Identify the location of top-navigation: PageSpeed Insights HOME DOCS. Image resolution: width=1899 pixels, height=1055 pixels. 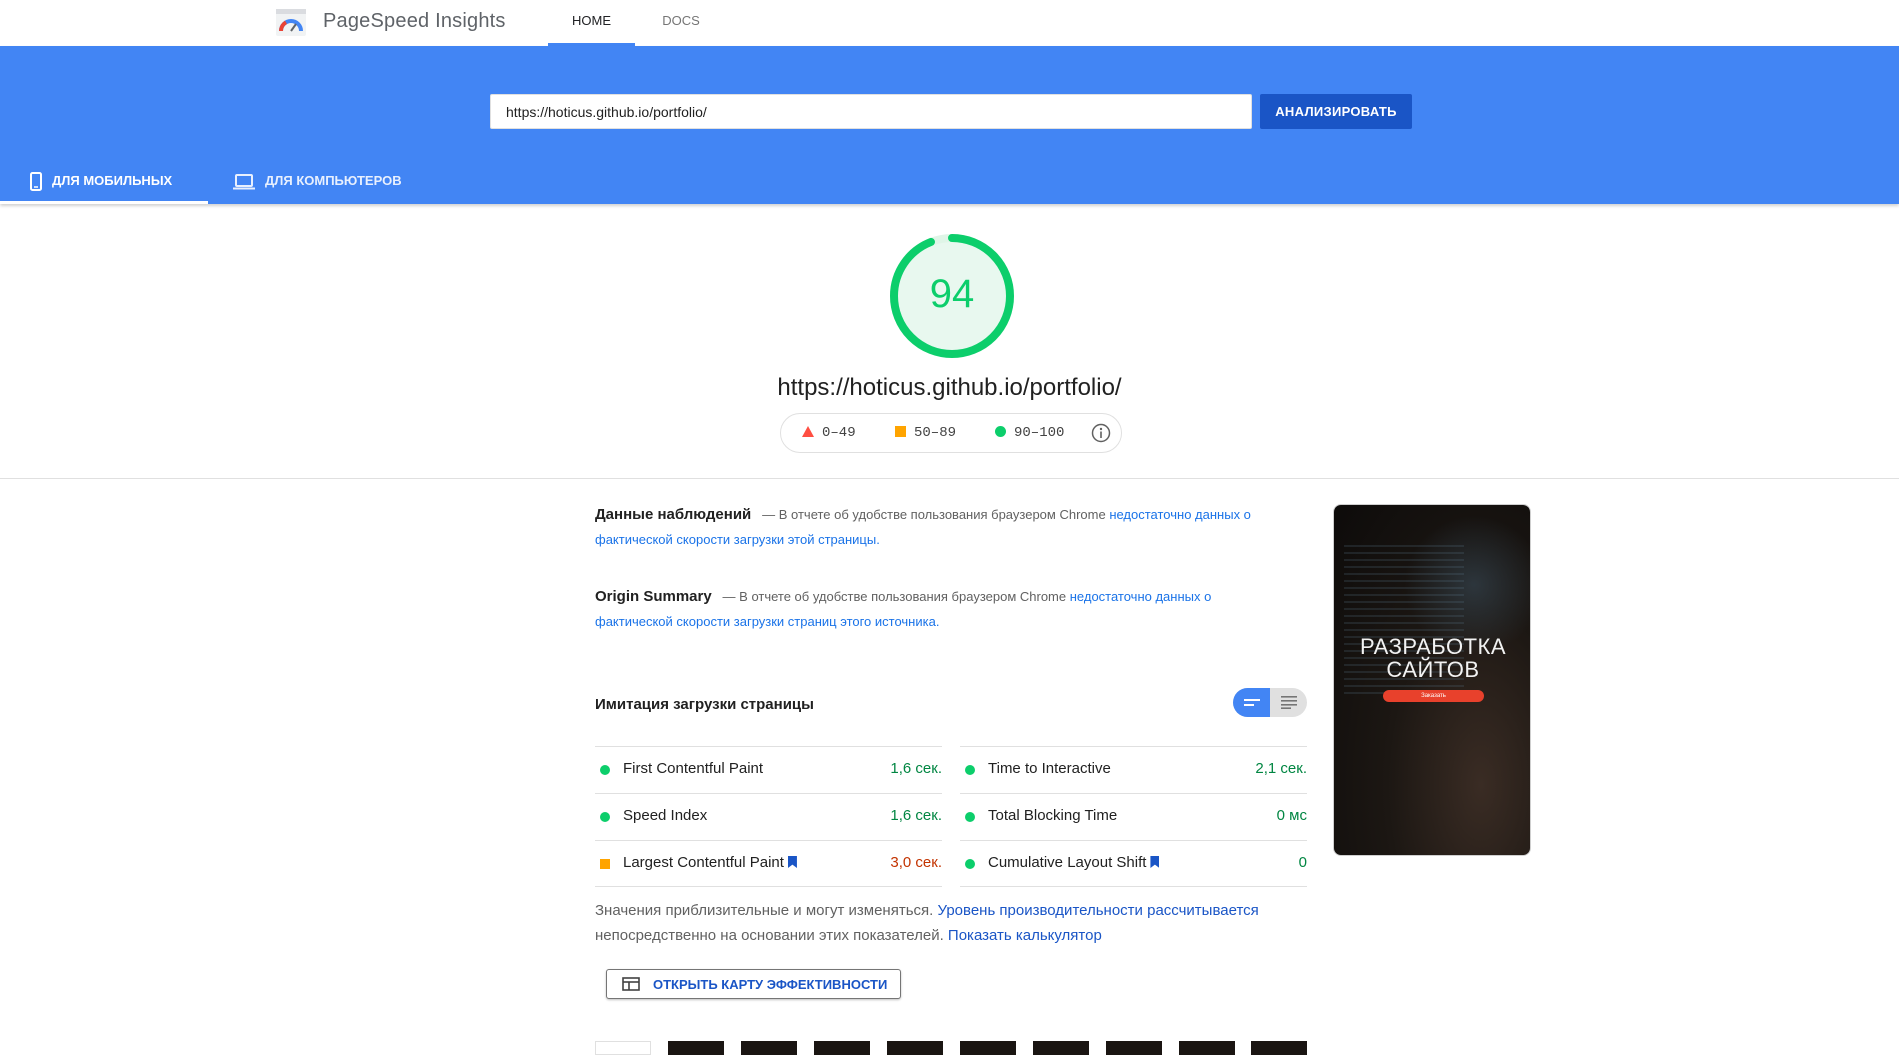
(949, 23).